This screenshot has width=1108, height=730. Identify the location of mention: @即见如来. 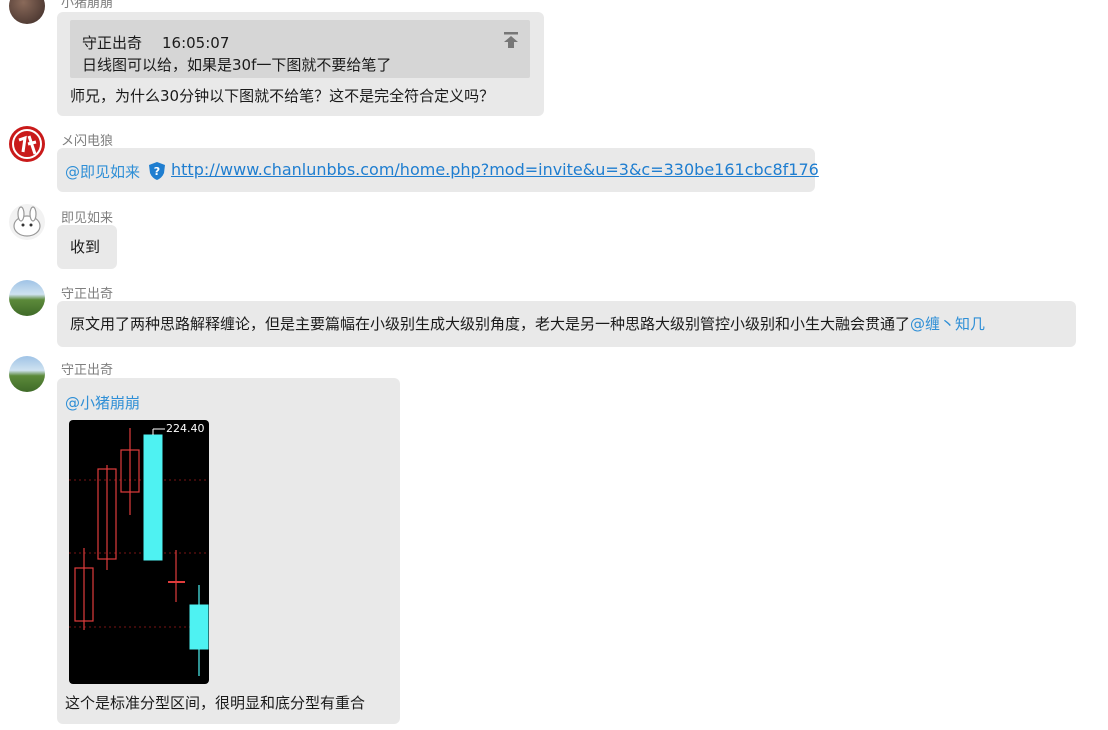
(102, 172).